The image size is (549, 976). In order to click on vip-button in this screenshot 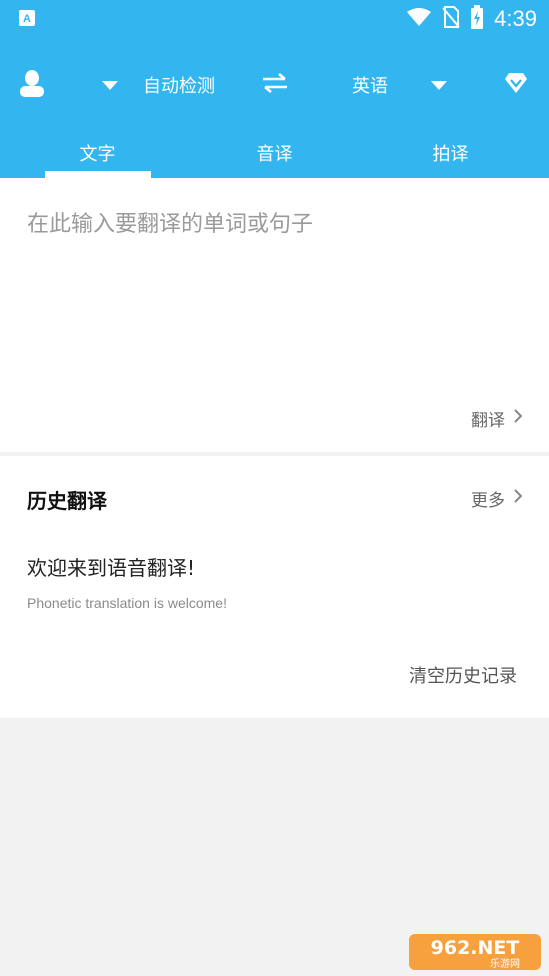, I will do `click(516, 85)`.